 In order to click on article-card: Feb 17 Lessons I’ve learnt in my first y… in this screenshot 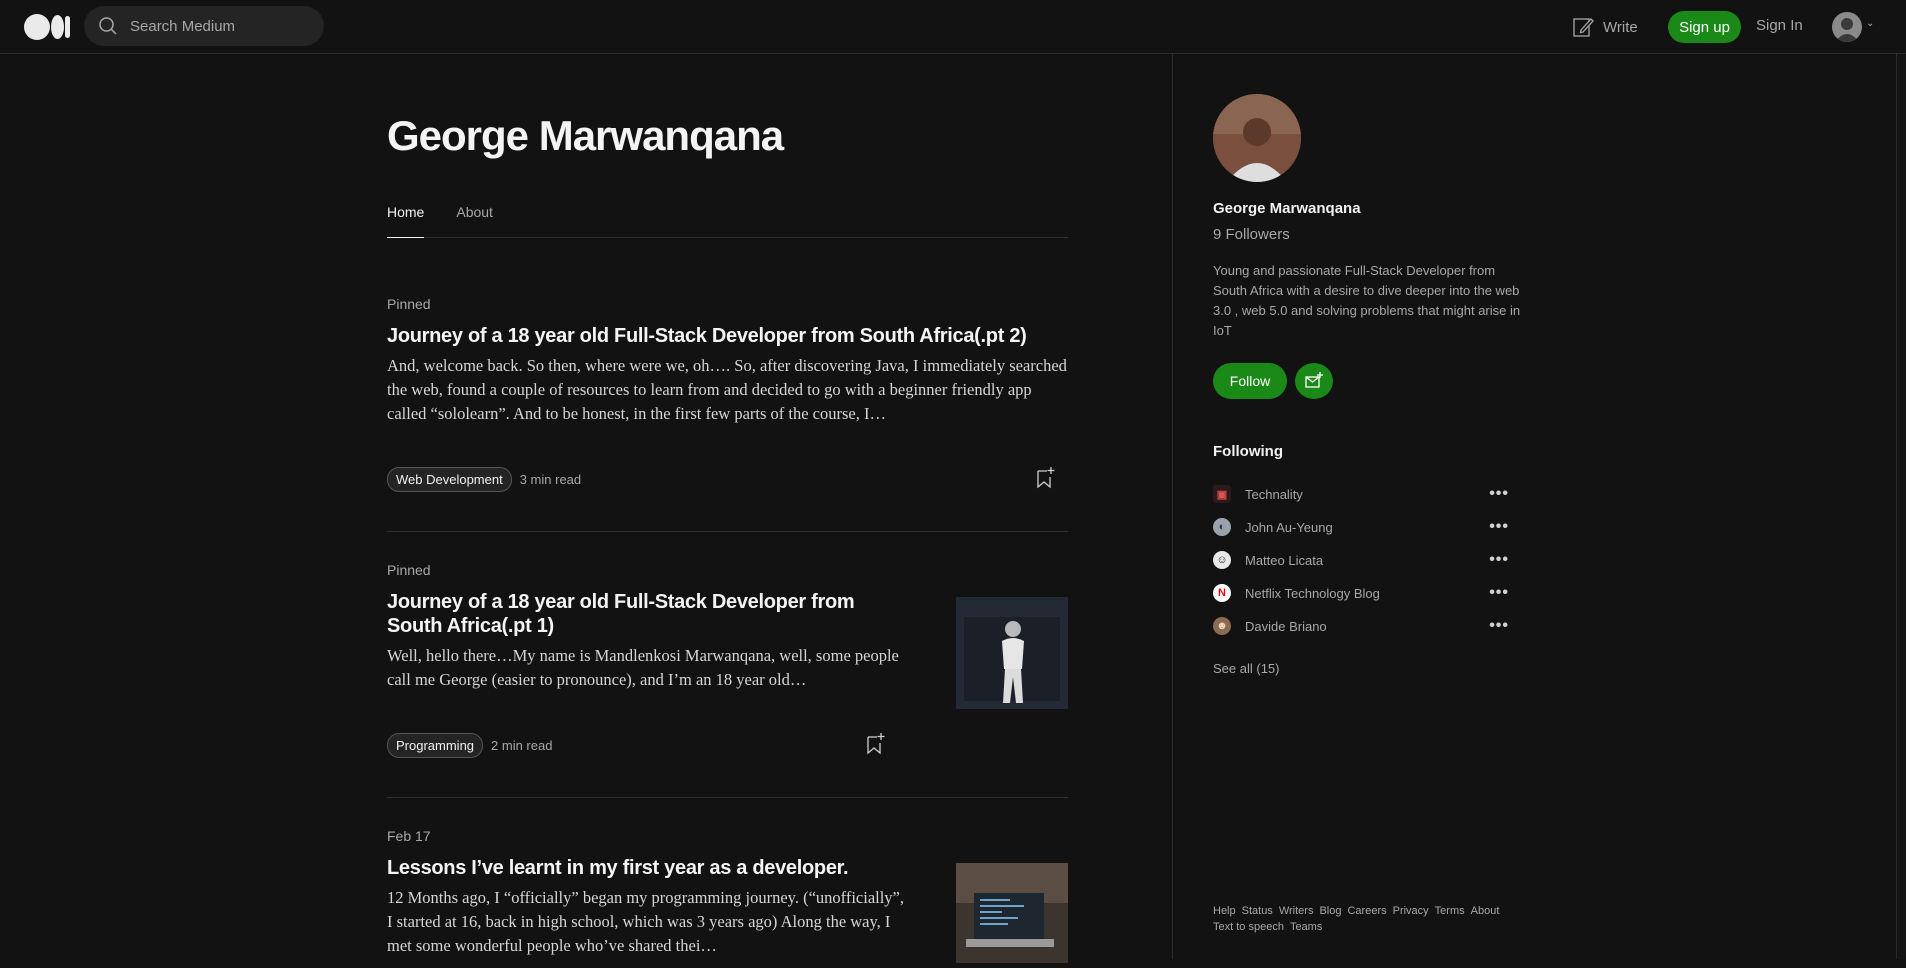, I will do `click(727, 898)`.